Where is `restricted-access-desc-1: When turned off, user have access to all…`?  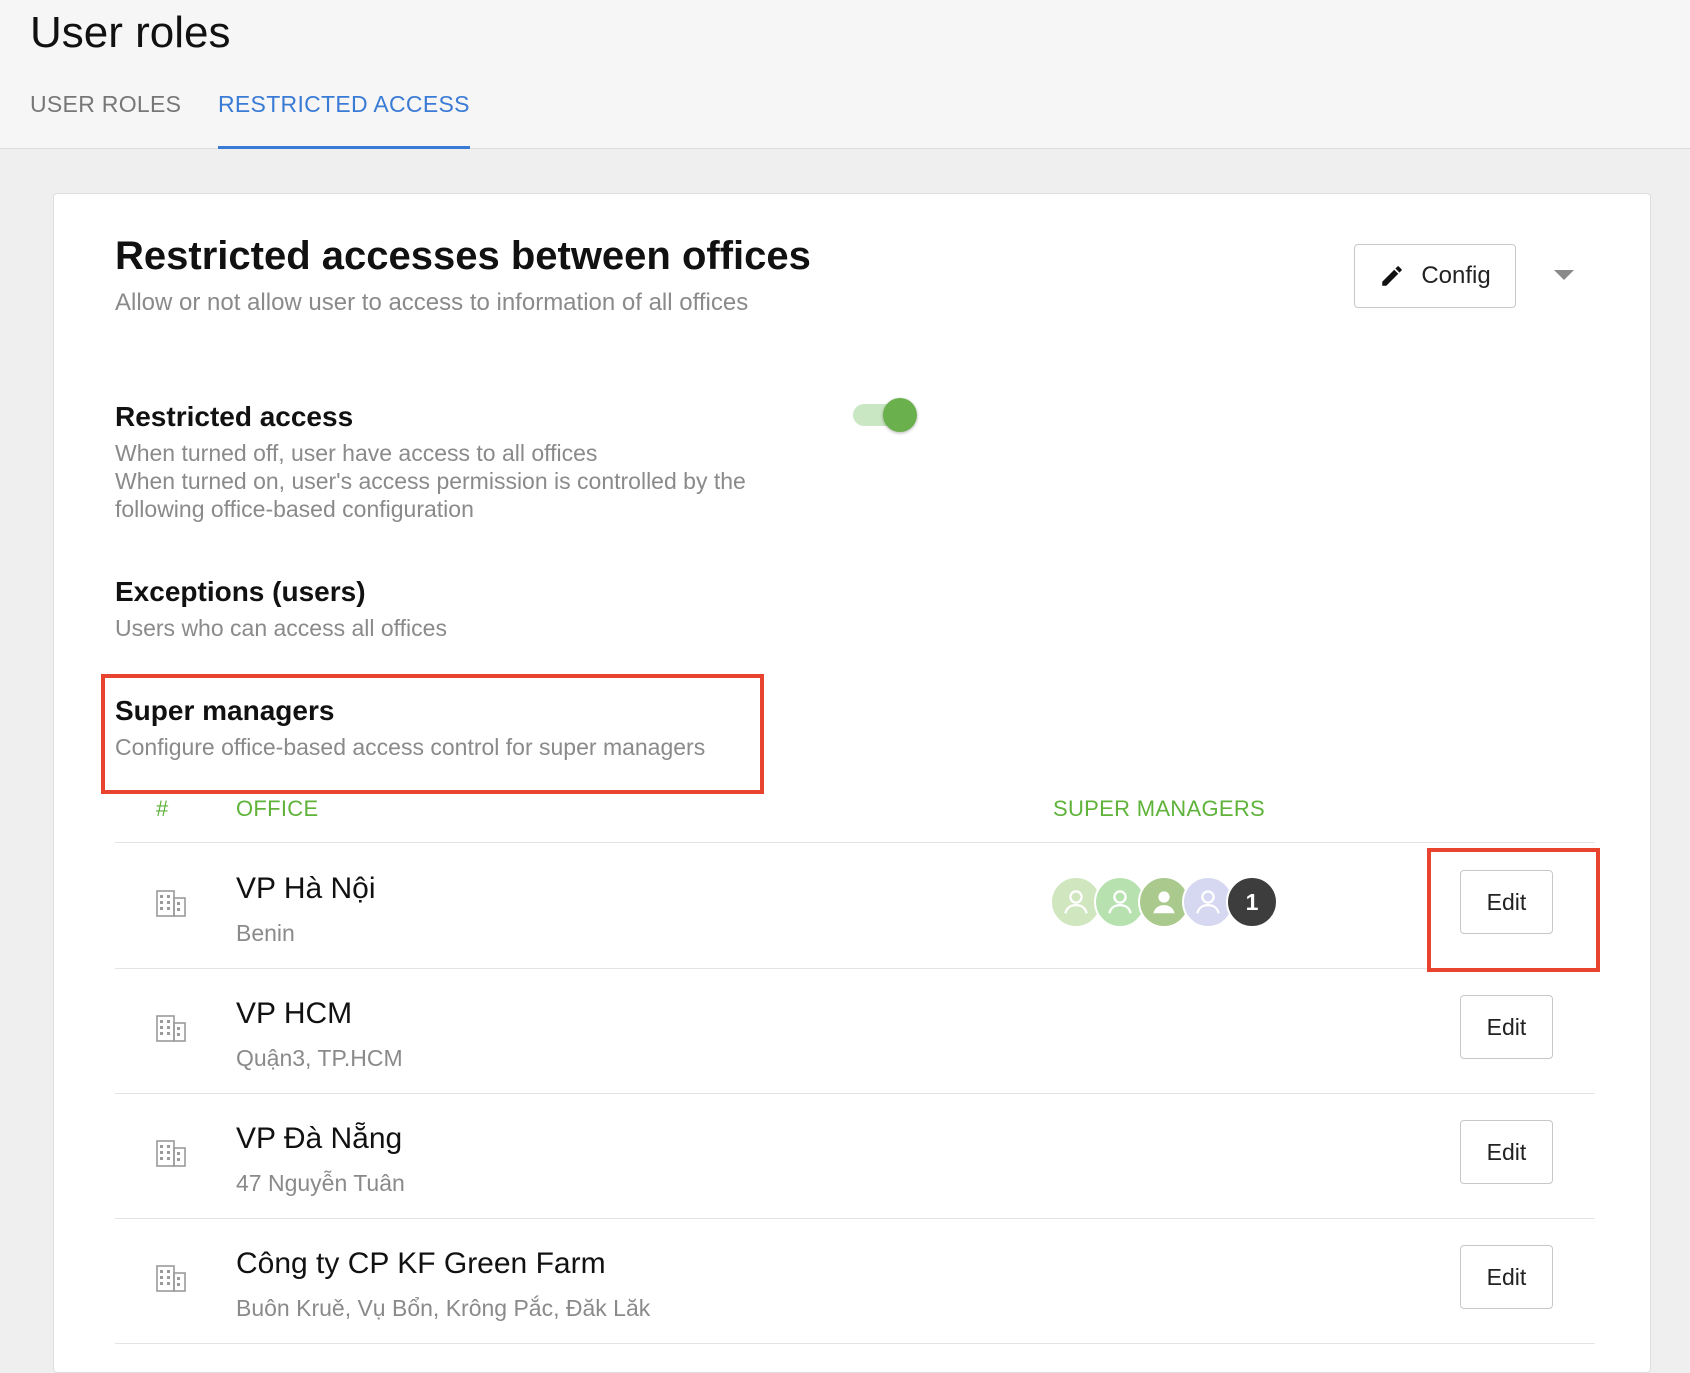
restricted-access-desc-1: When turned off, user have access to all… is located at coordinates (356, 453).